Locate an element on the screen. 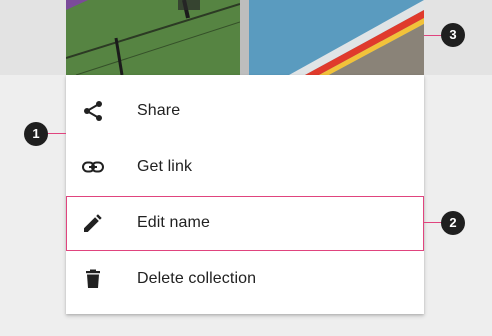 The width and height of the screenshot is (492, 336). callout-2-leader-line is located at coordinates (433, 222).